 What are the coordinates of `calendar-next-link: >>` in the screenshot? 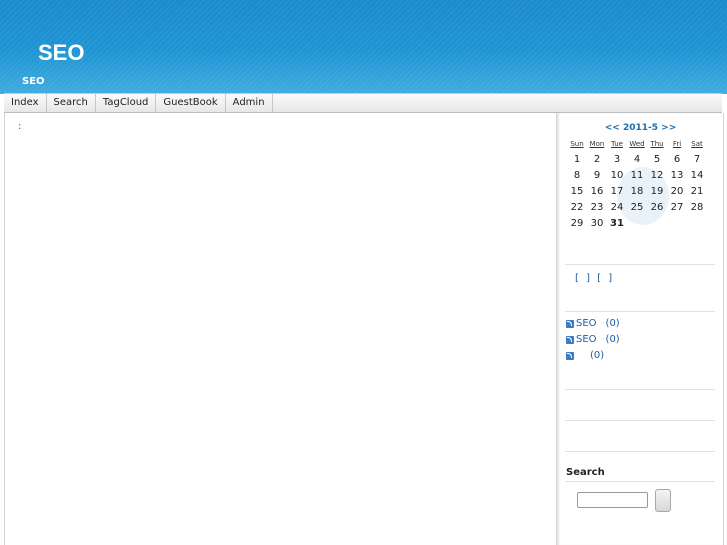 It's located at (668, 128).